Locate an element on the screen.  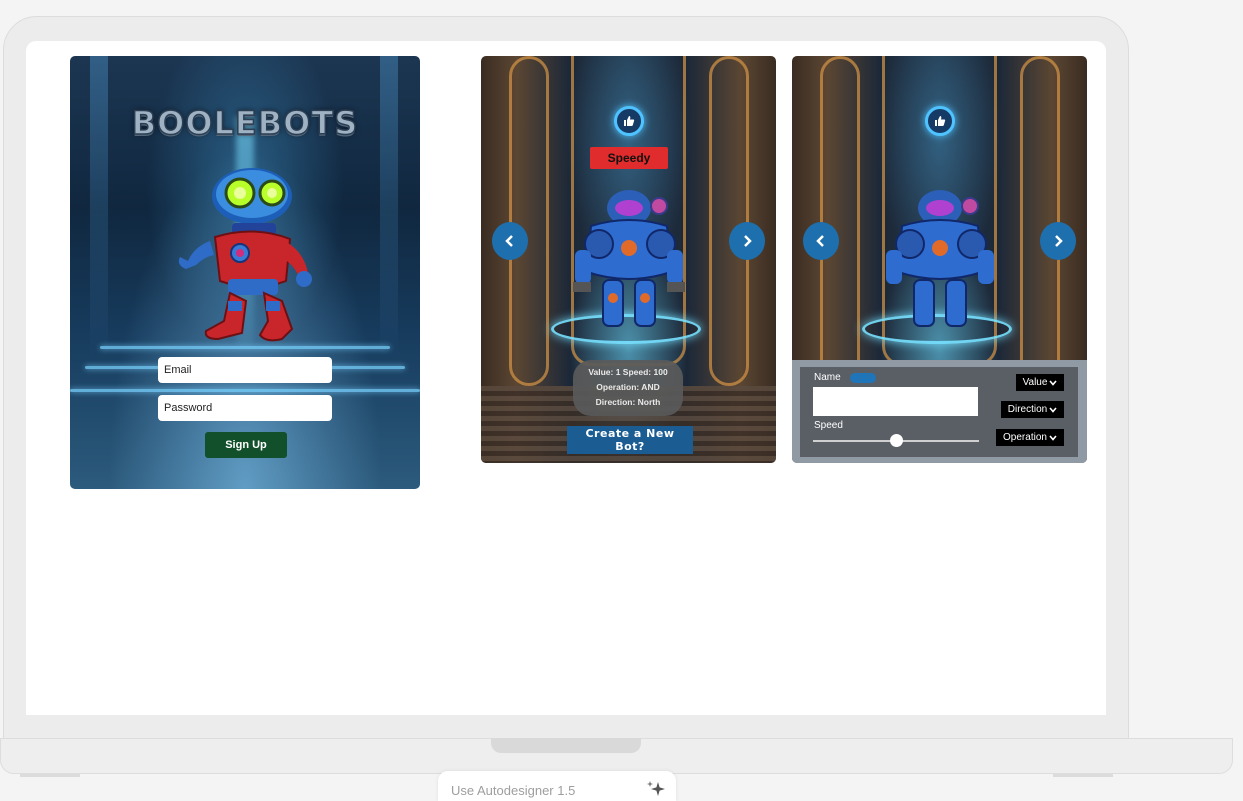
speed-slider-thumb is located at coordinates (896, 440).